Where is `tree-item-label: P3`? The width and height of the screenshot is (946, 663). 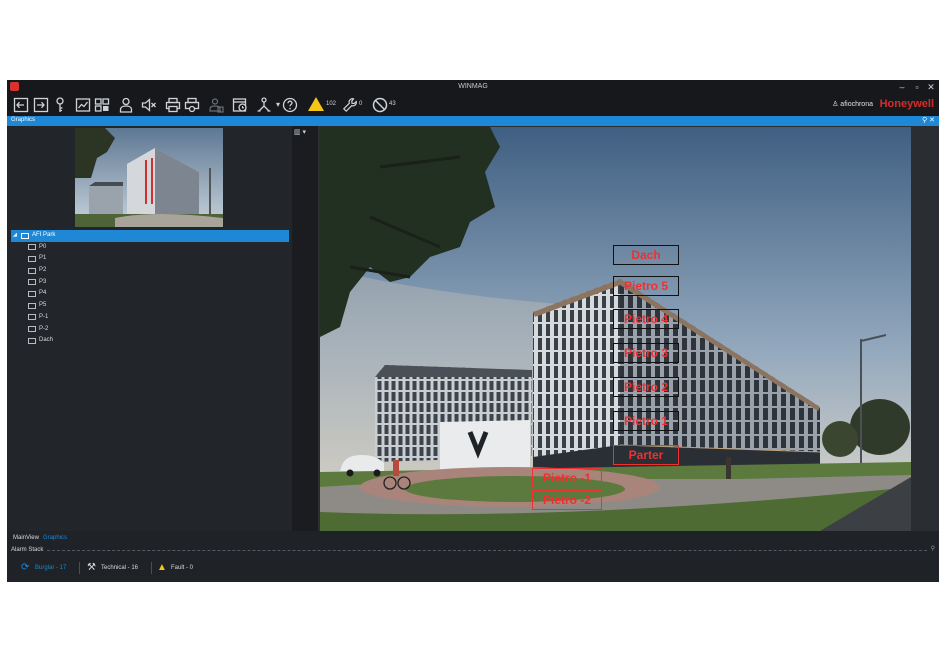
tree-item-label: P3 is located at coordinates (43, 281).